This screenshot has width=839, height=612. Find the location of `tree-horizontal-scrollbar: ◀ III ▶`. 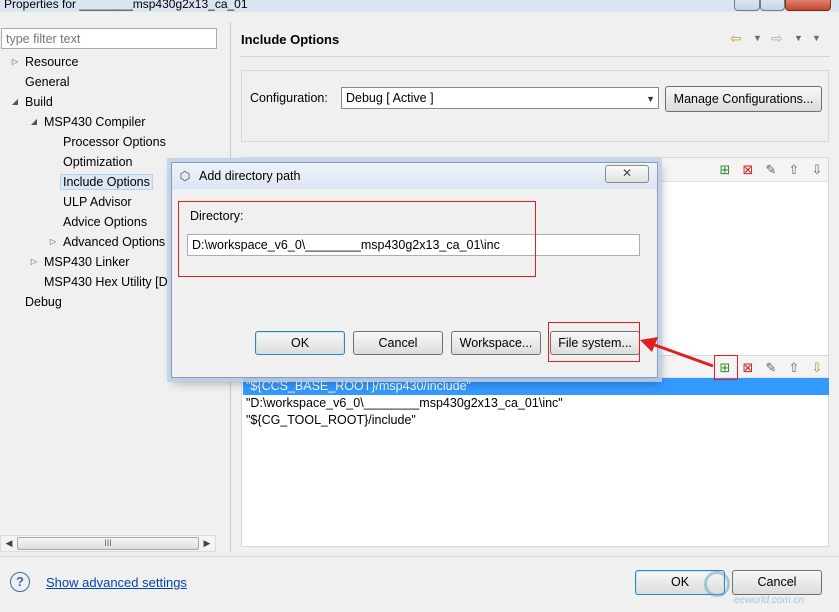

tree-horizontal-scrollbar: ◀ III ▶ is located at coordinates (108, 543).